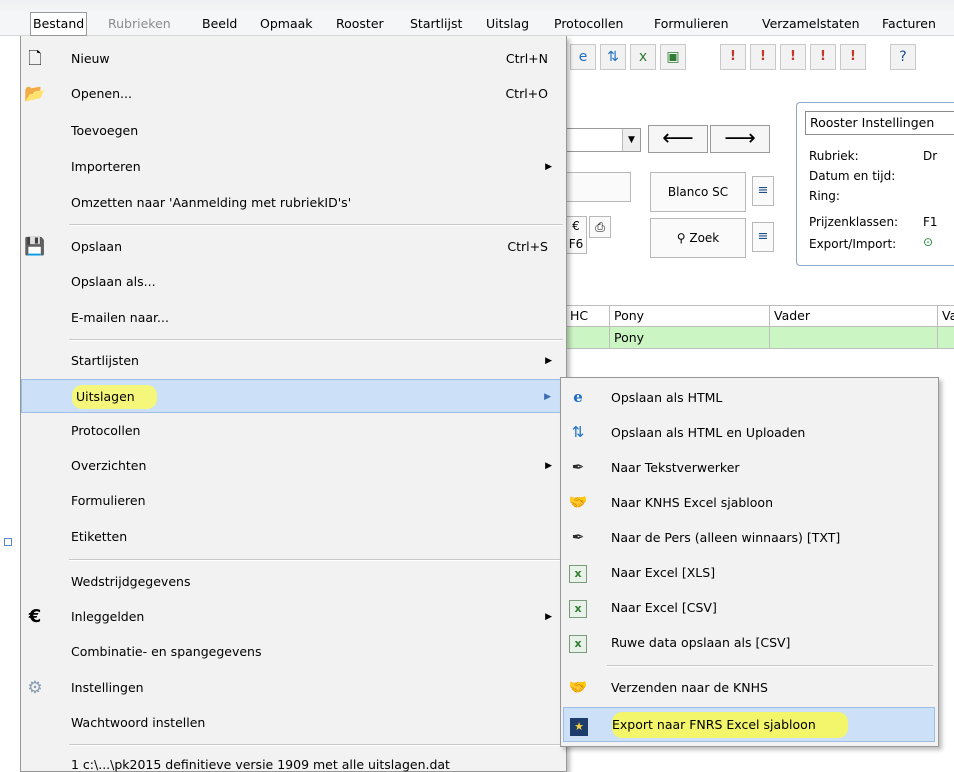 Image resolution: width=954 pixels, height=772 pixels. What do you see at coordinates (675, 467) in the screenshot?
I see `submenu-item-label: Naar Tekstverwerker` at bounding box center [675, 467].